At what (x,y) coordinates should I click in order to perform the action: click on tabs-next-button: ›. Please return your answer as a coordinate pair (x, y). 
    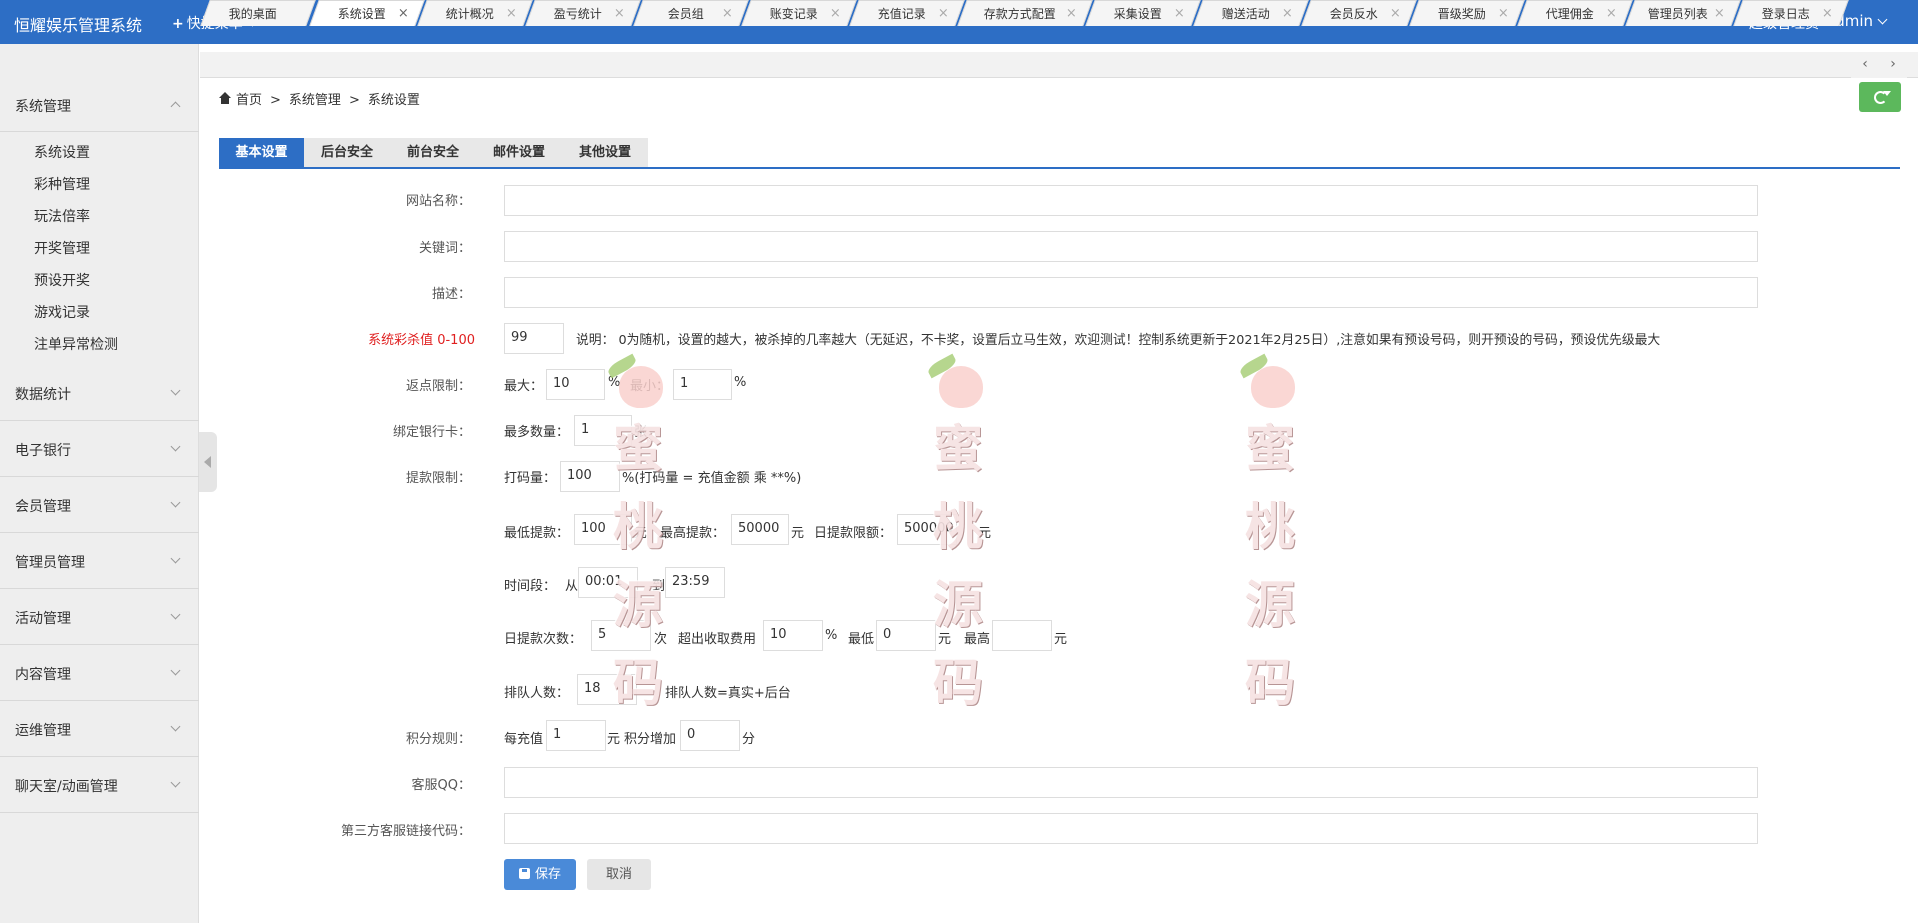
    Looking at the image, I should click on (1893, 65).